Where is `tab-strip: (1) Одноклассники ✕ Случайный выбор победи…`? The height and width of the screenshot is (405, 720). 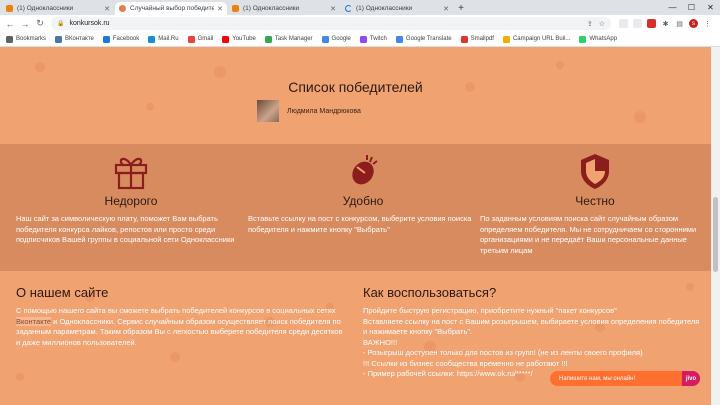
tab-strip: (1) Одноклассники ✕ Случайный выбор победи… is located at coordinates (360, 7).